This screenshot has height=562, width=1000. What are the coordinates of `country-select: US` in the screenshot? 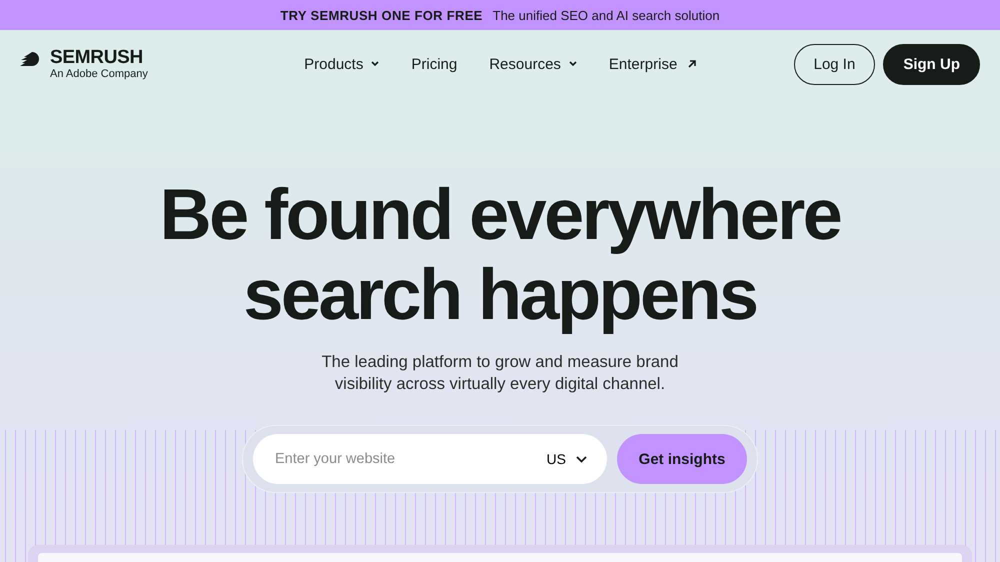 It's located at (566, 459).